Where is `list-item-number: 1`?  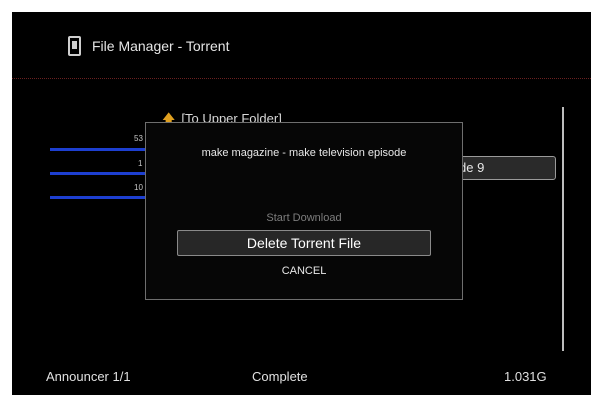
list-item-number: 1 is located at coordinates (140, 163).